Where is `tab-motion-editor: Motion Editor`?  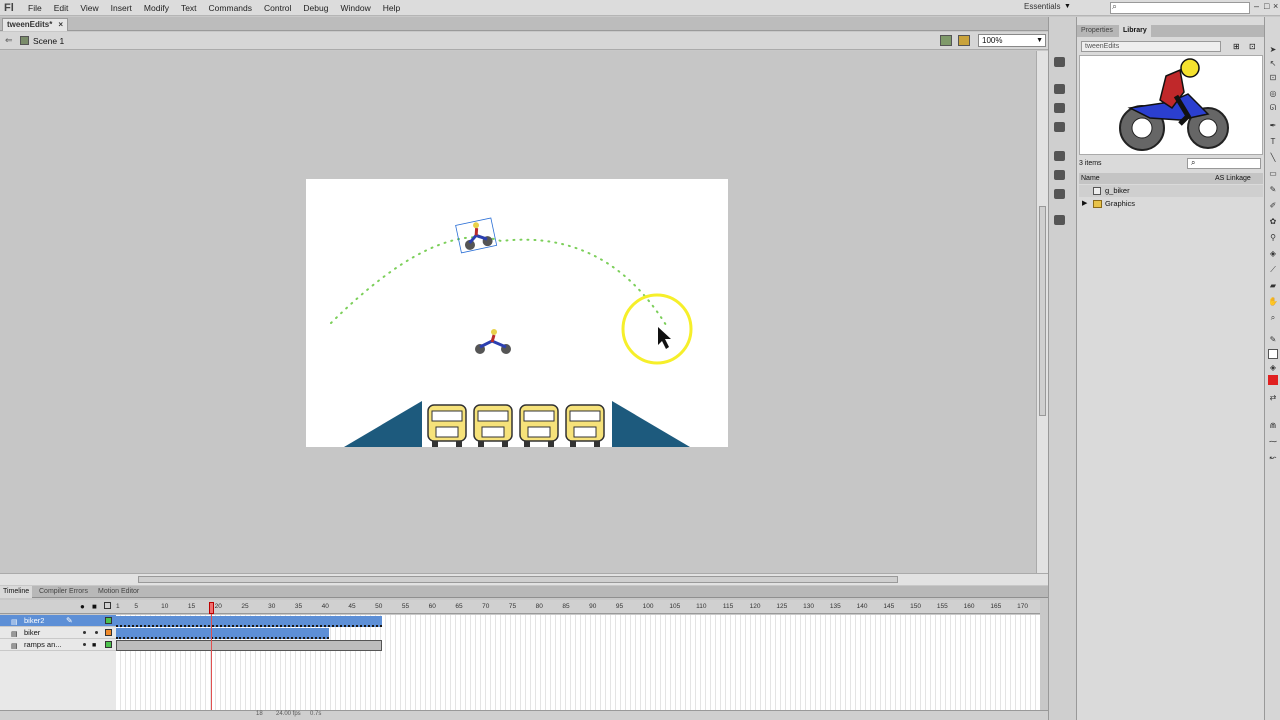
tab-motion-editor: Motion Editor is located at coordinates (118, 592).